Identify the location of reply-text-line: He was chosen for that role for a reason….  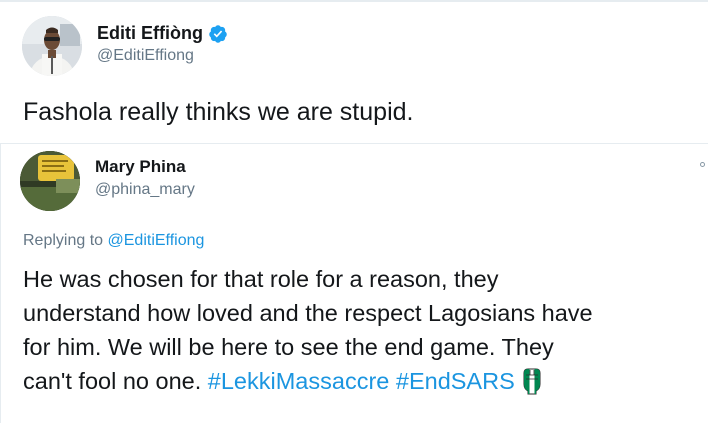
(261, 279).